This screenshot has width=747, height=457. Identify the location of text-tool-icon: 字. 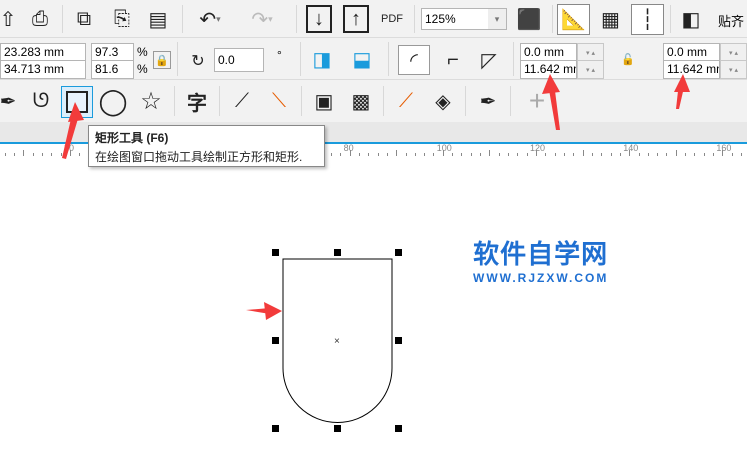
(197, 101).